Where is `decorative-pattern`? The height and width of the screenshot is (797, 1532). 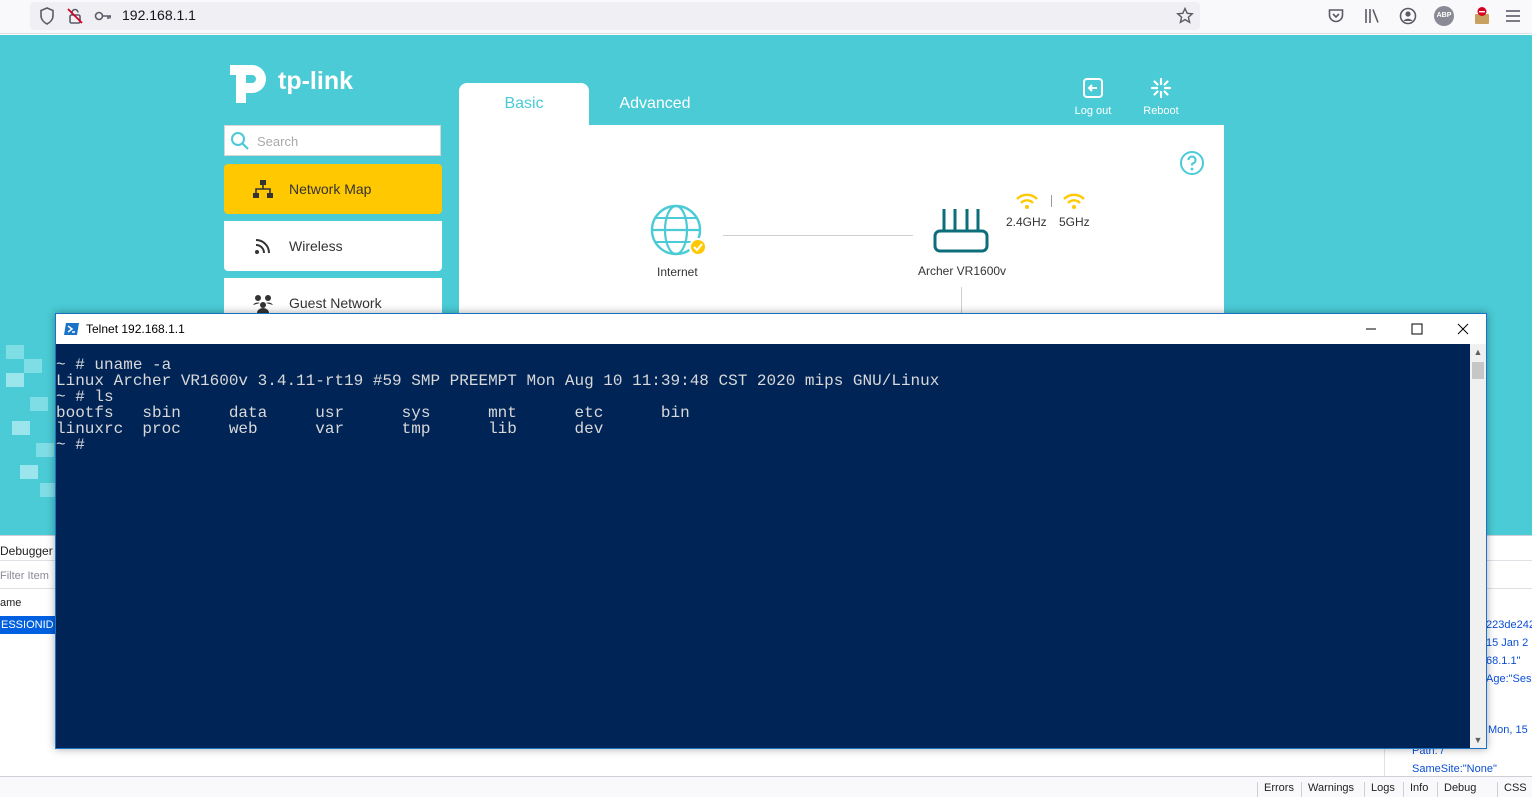 decorative-pattern is located at coordinates (32, 421).